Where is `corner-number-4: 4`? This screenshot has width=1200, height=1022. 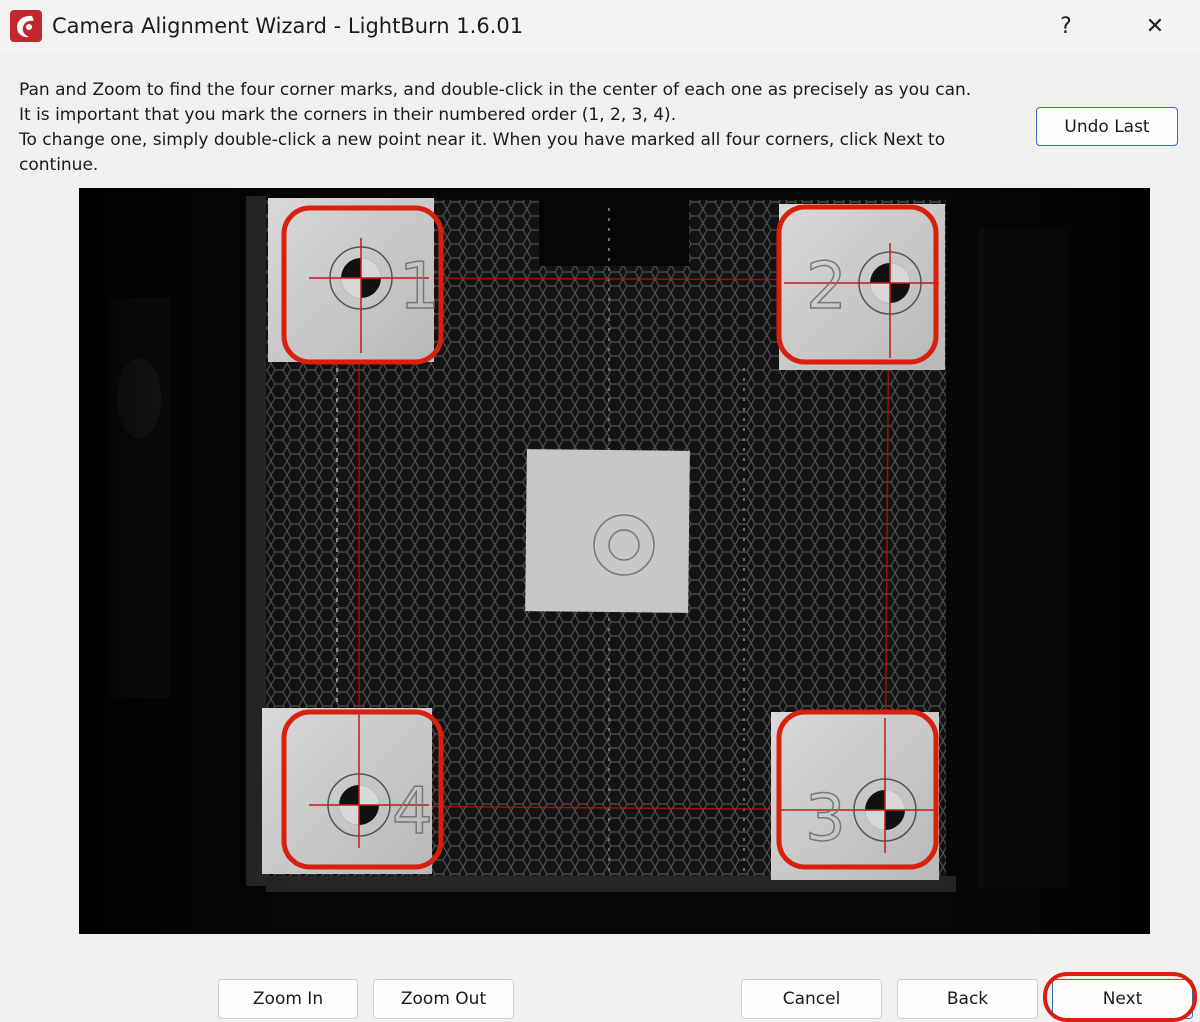 corner-number-4: 4 is located at coordinates (412, 812).